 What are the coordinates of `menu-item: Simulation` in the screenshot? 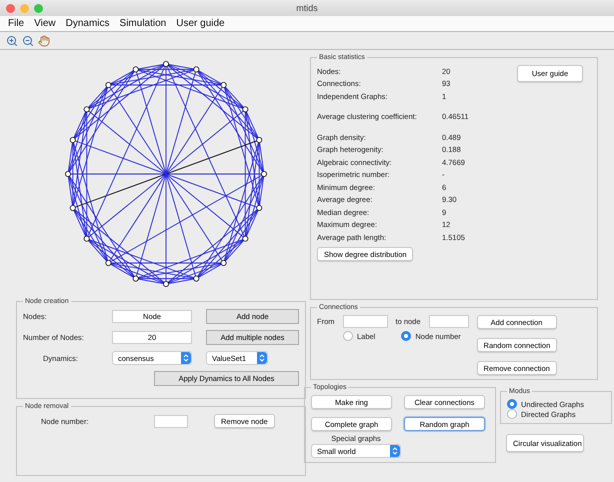 It's located at (143, 23).